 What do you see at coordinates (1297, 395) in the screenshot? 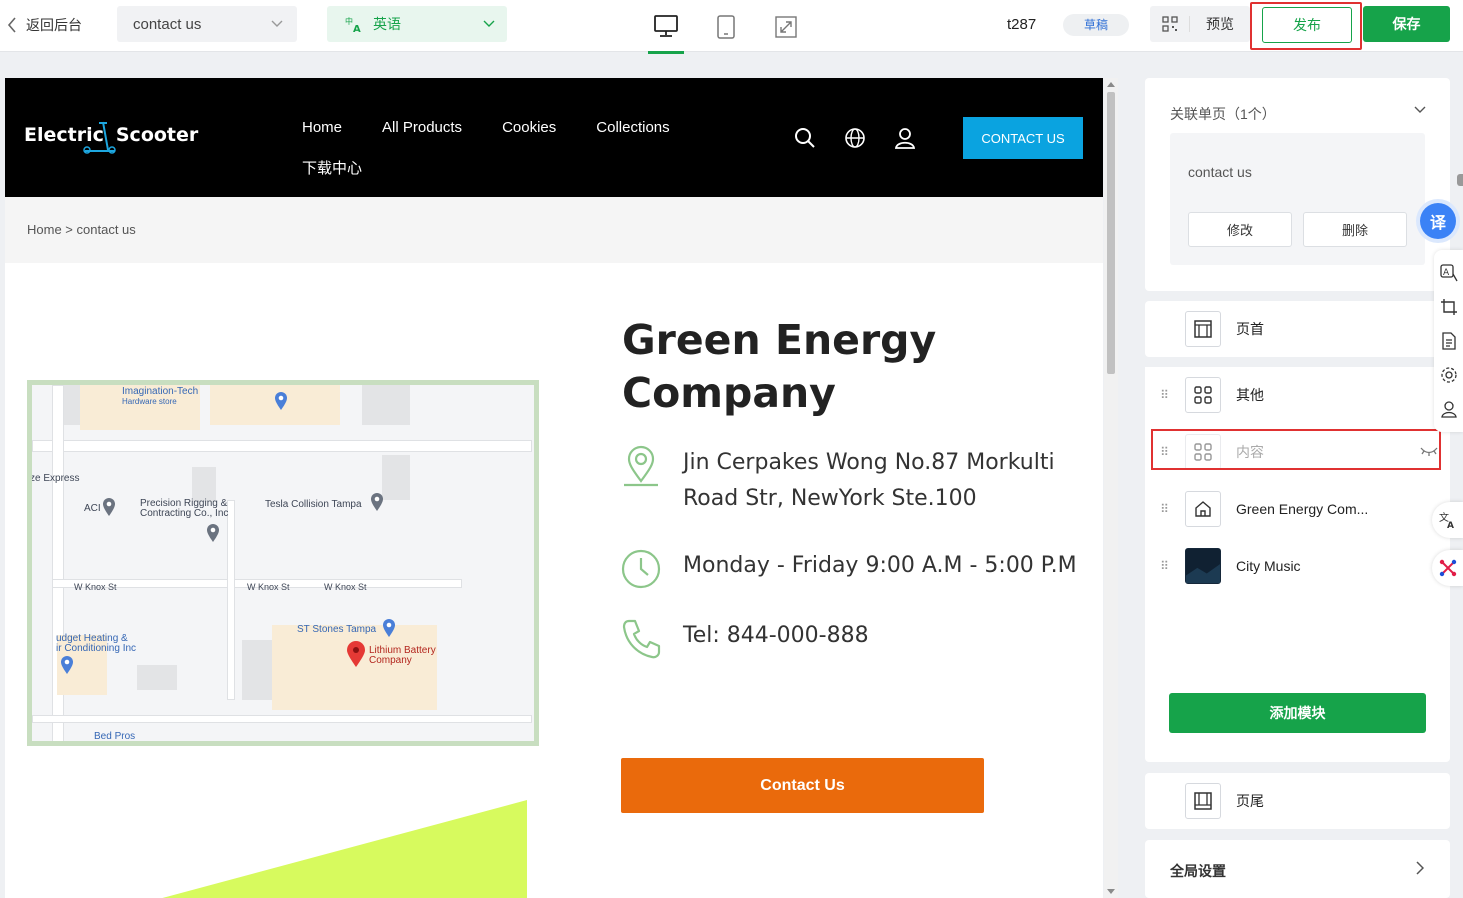
I see `module-other: ⠿ 其他` at bounding box center [1297, 395].